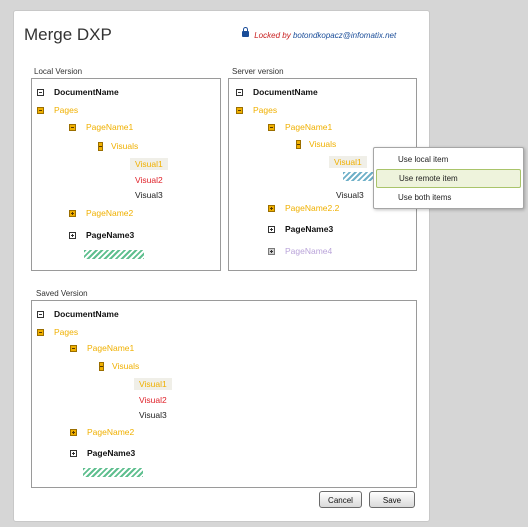  I want to click on saved-version-label: Saved Version, so click(62, 293).